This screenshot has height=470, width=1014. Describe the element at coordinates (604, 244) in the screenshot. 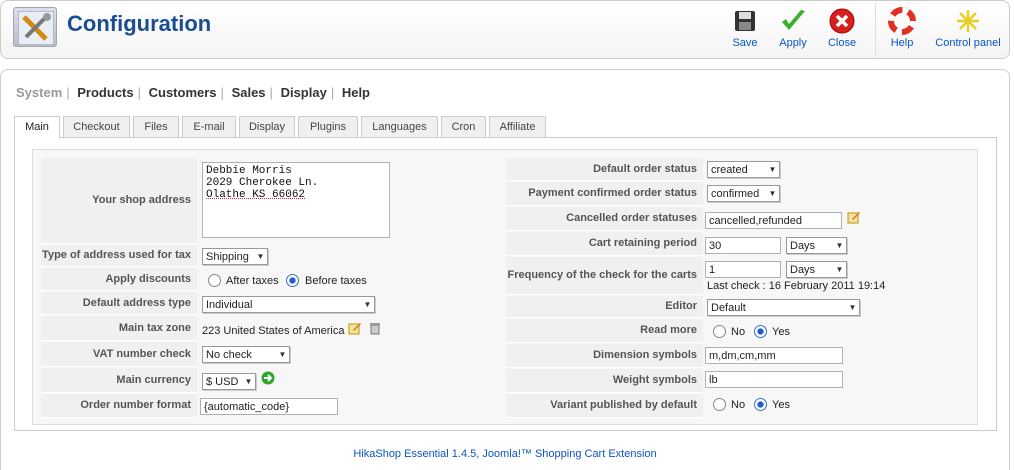

I see `cart-retaining-label: Cart retaining period` at that location.